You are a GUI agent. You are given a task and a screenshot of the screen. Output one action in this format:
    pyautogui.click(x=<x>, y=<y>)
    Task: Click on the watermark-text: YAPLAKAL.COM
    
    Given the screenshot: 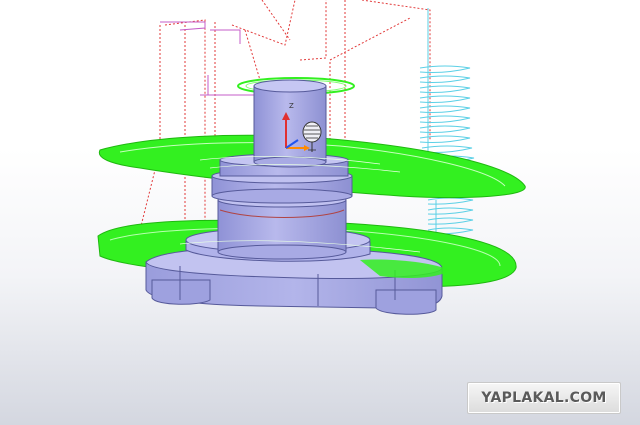 What is the action you would take?
    pyautogui.click(x=544, y=398)
    